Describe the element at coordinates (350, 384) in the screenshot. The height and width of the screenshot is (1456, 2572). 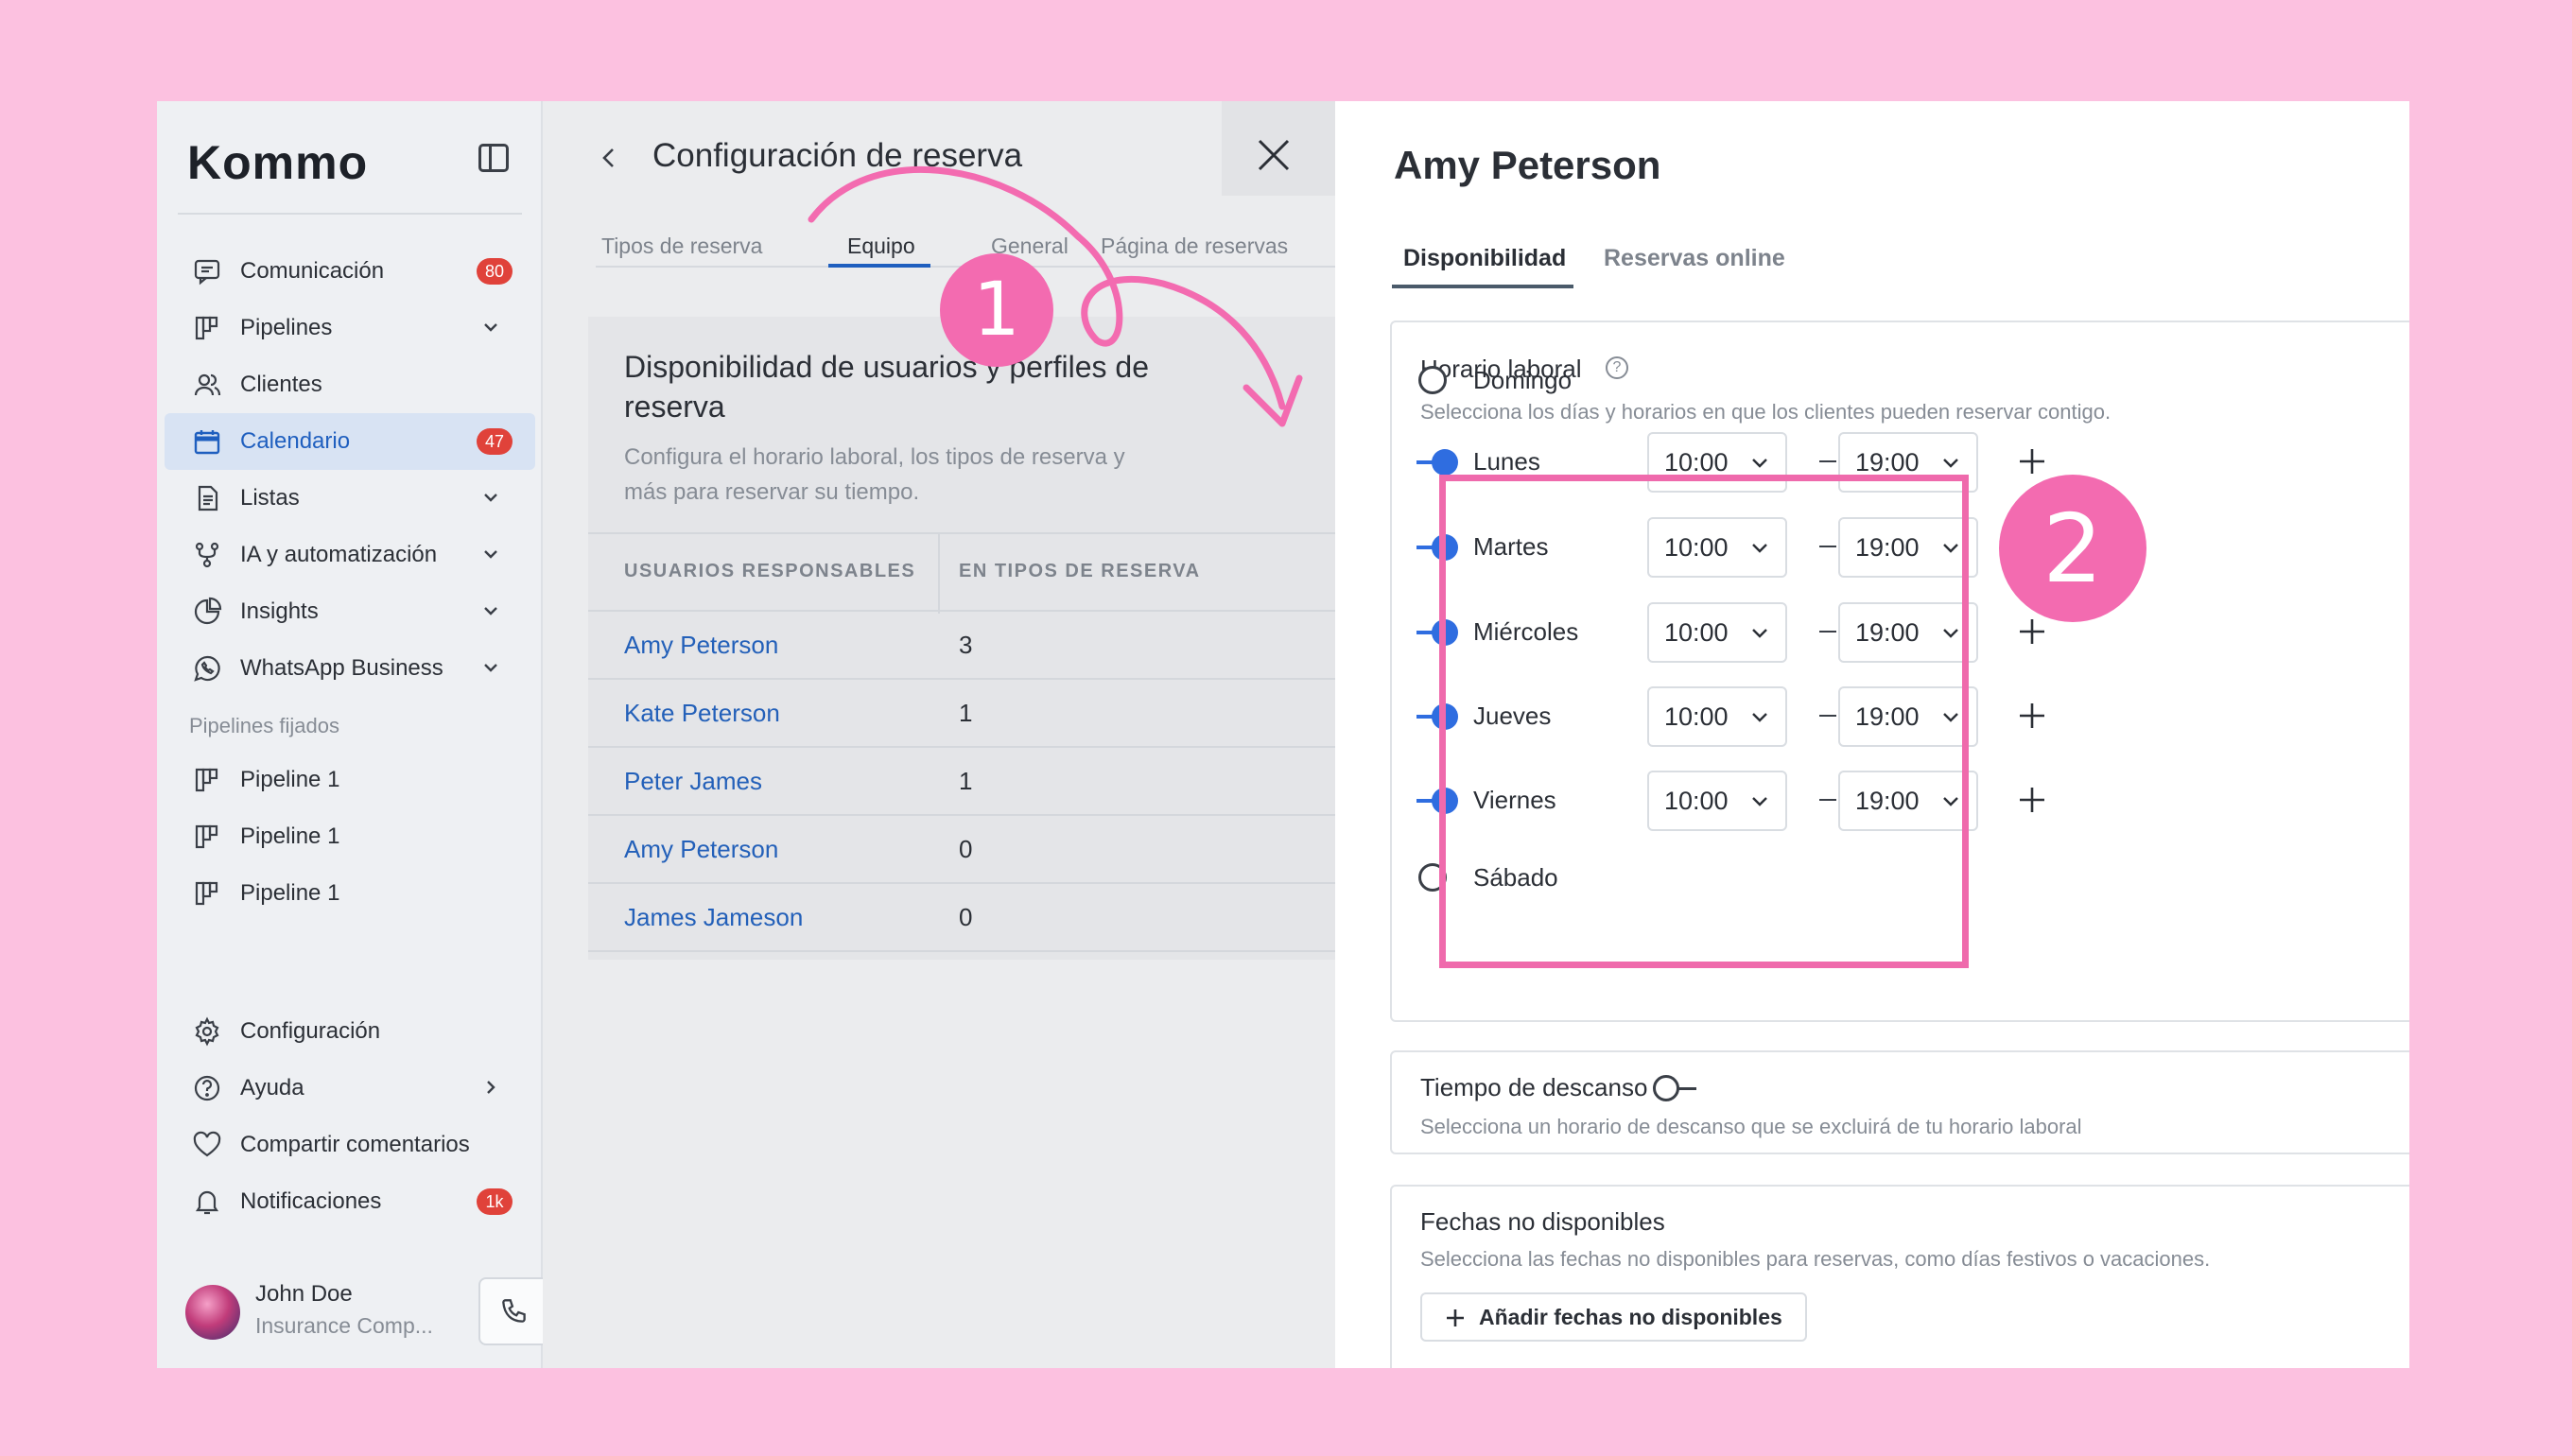
I see `sidebar-item-clientes: Clientes` at that location.